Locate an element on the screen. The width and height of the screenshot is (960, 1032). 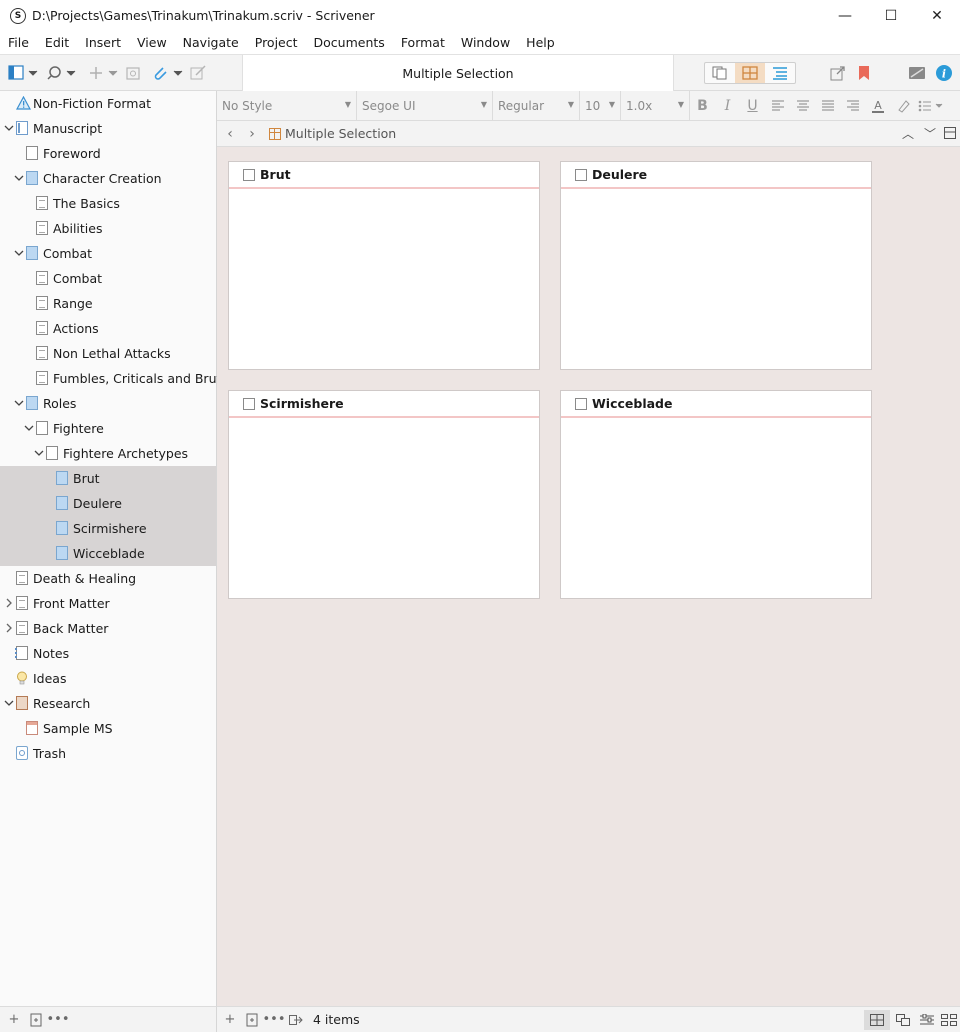
menu-navigate: Navigate is located at coordinates (211, 42).